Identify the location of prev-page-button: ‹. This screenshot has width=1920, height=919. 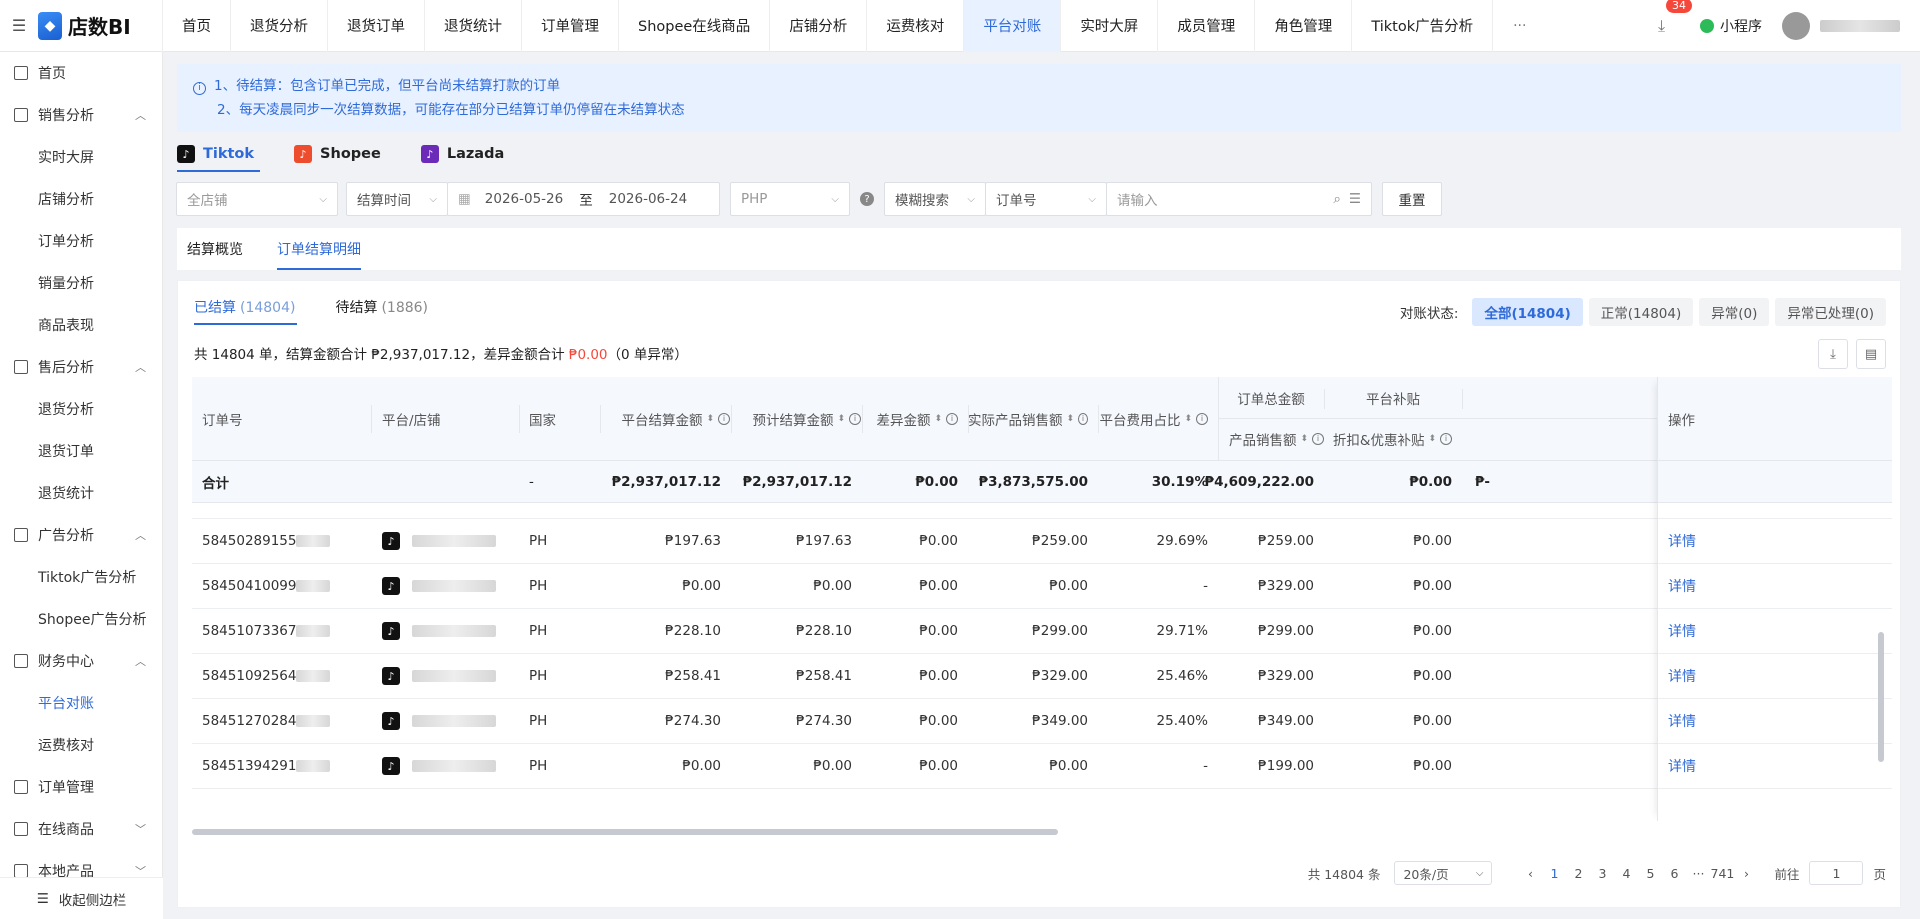
(1530, 873).